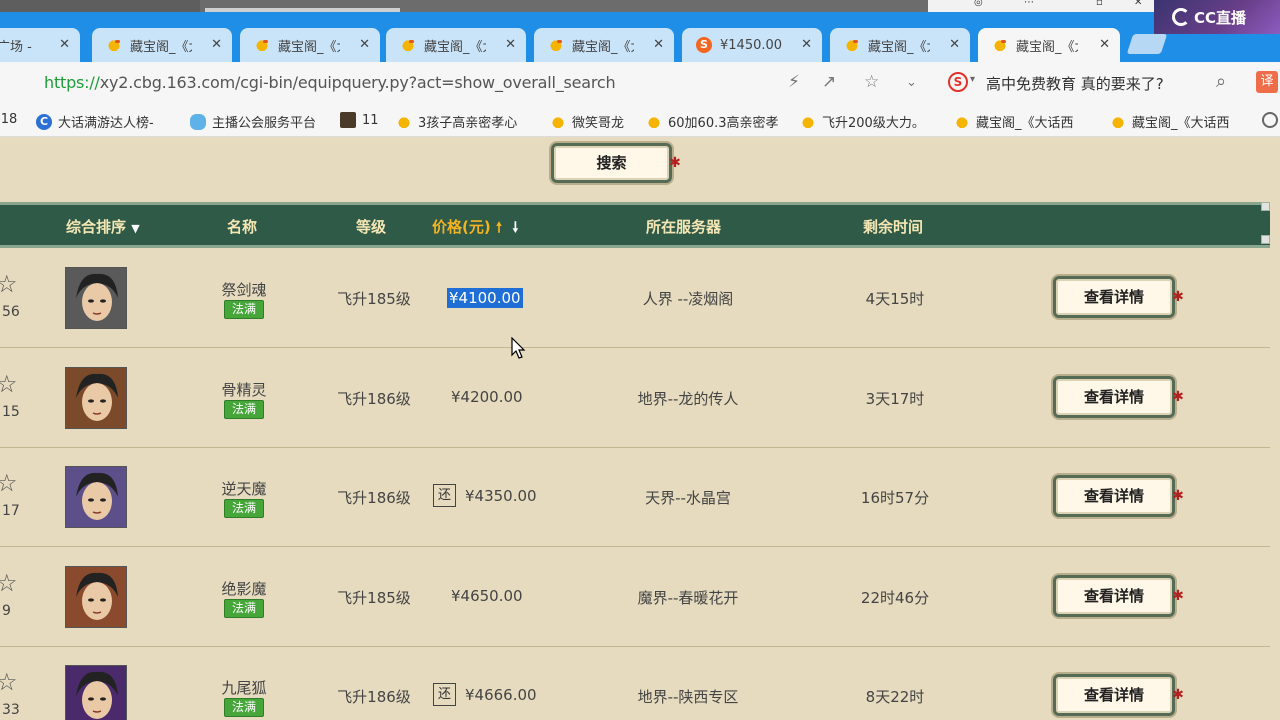  Describe the element at coordinates (244, 389) in the screenshot. I see `character-name: 骨精灵` at that location.